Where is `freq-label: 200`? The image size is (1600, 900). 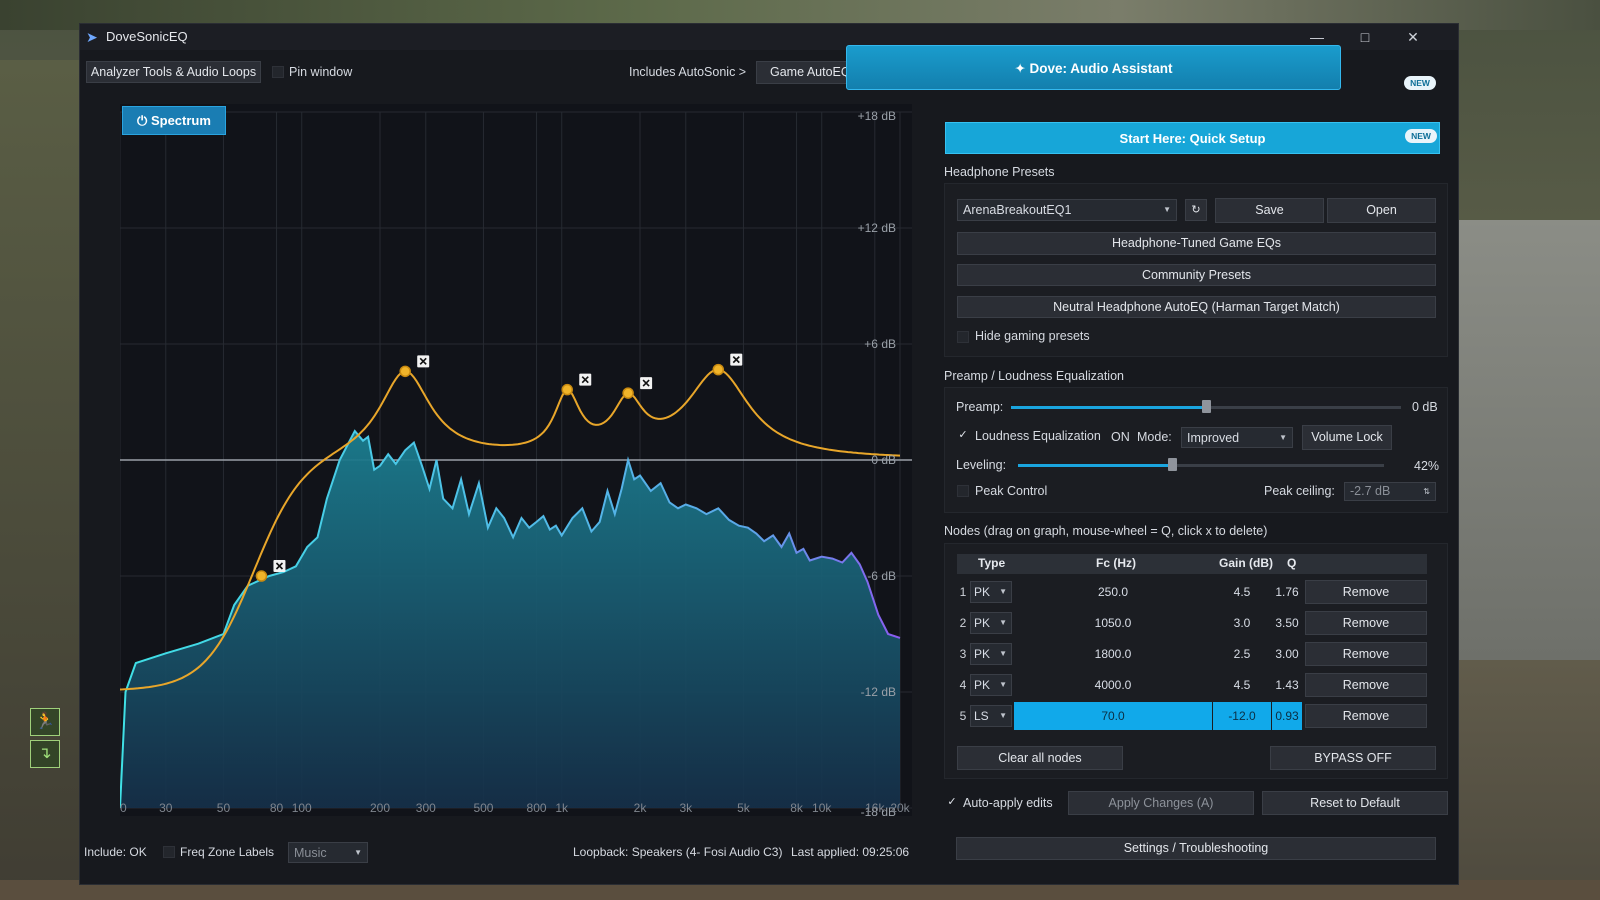 freq-label: 200 is located at coordinates (380, 808).